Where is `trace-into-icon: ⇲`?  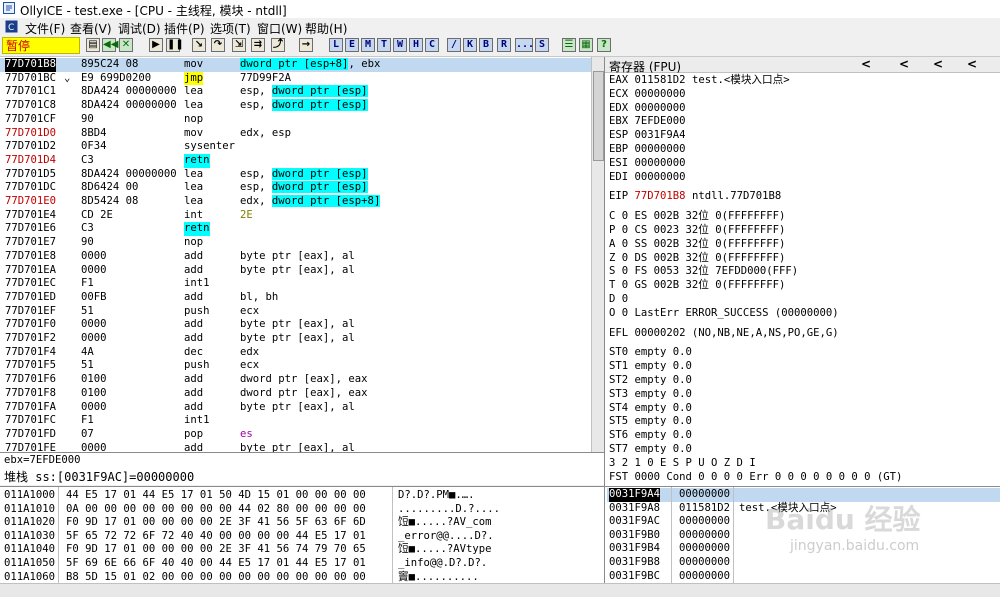
trace-into-icon: ⇲ is located at coordinates (239, 45).